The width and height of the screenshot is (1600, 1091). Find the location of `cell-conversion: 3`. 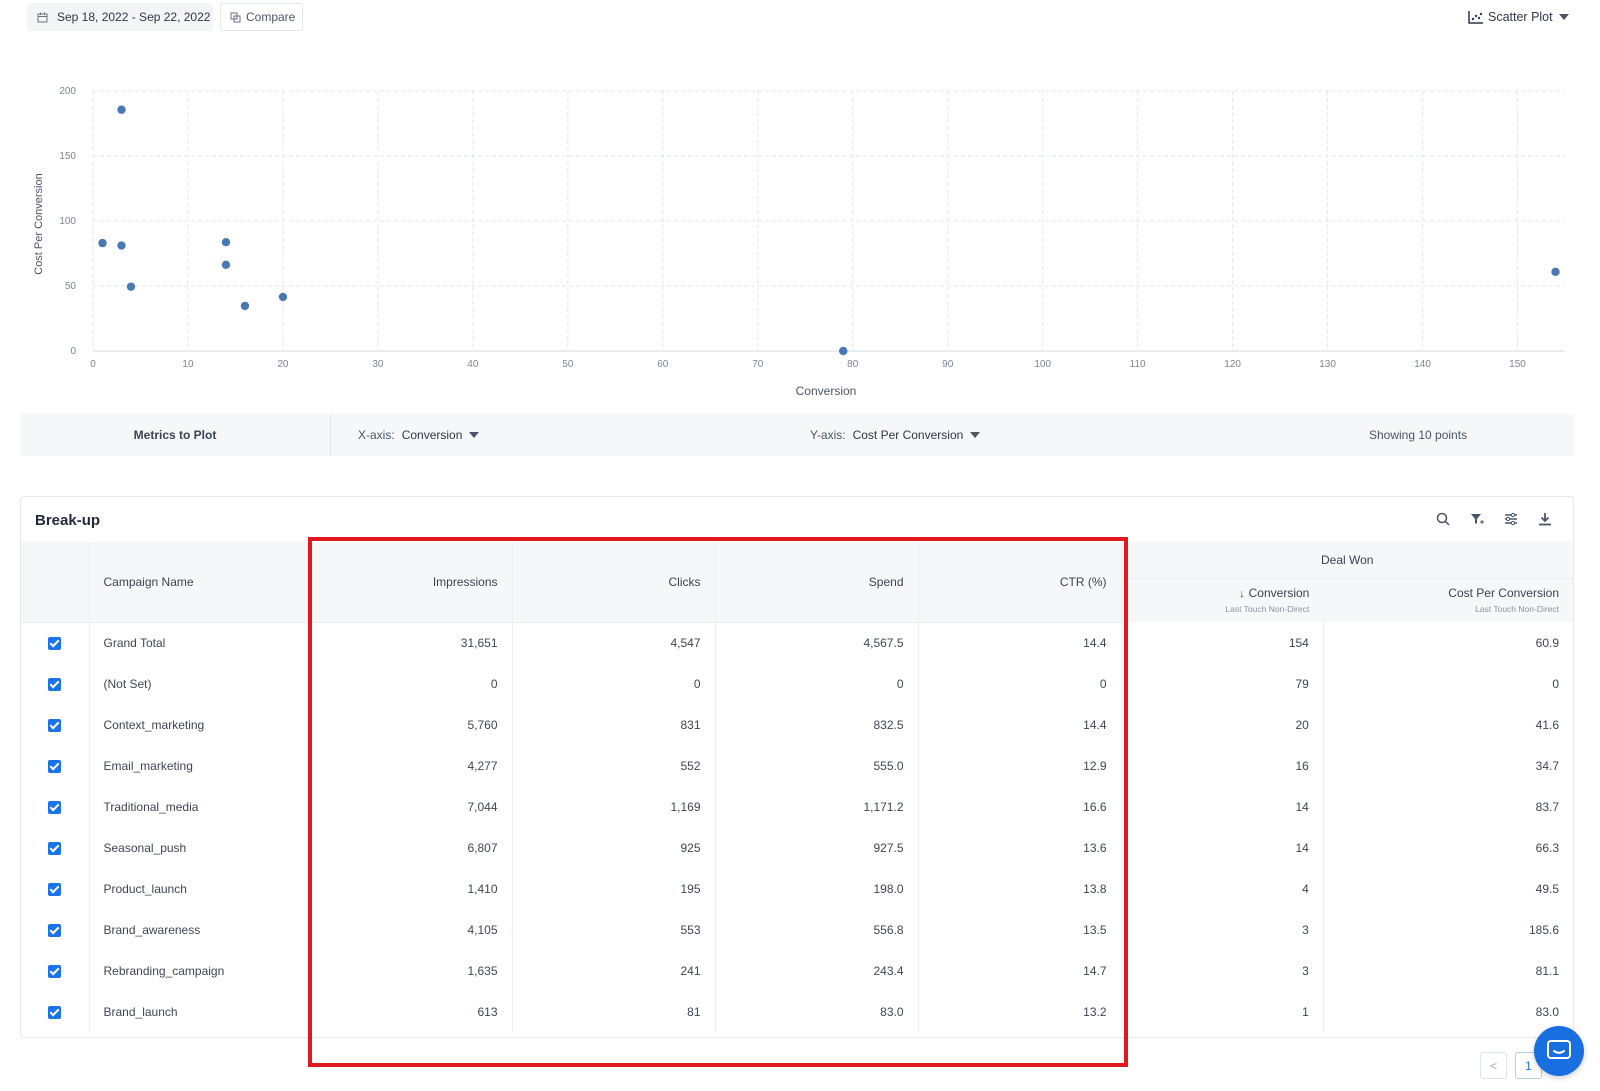

cell-conversion: 3 is located at coordinates (1222, 970).